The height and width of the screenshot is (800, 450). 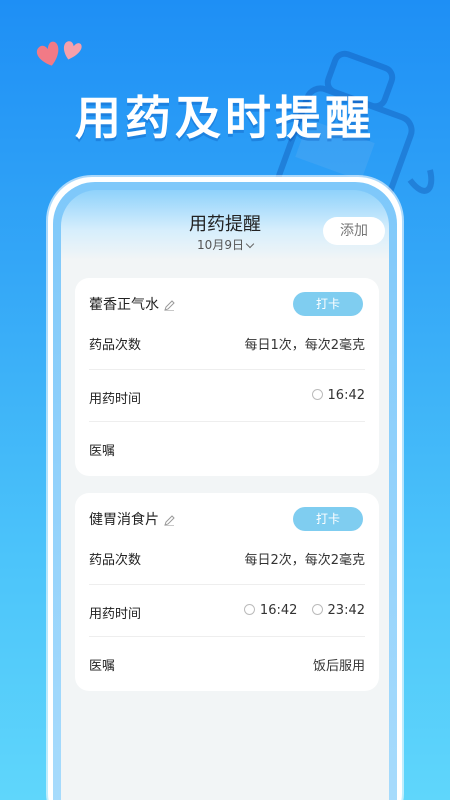 What do you see at coordinates (227, 348) in the screenshot?
I see `dosage-row: 药品次数 每日1次，每次2毫克` at bounding box center [227, 348].